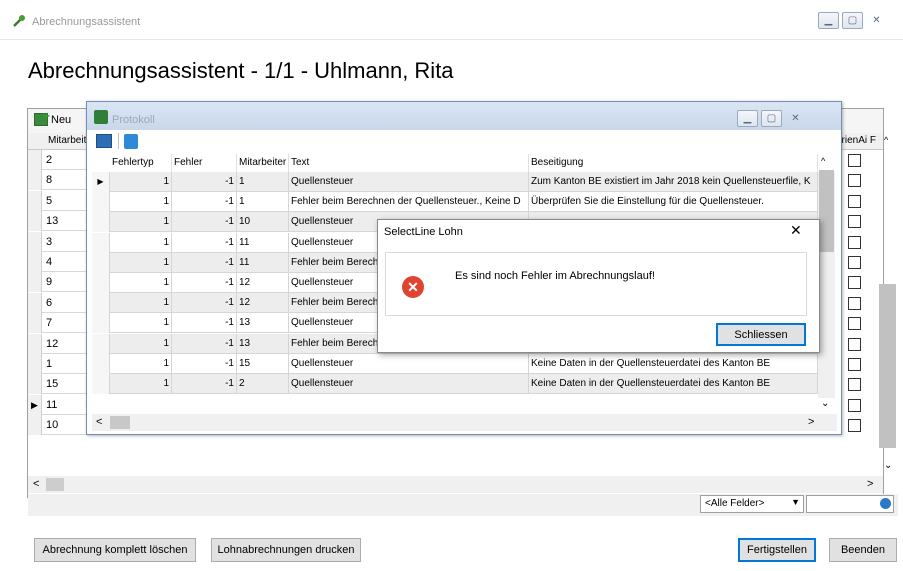 The height and width of the screenshot is (571, 903). I want to click on maximize-icon: ▢, so click(771, 118).